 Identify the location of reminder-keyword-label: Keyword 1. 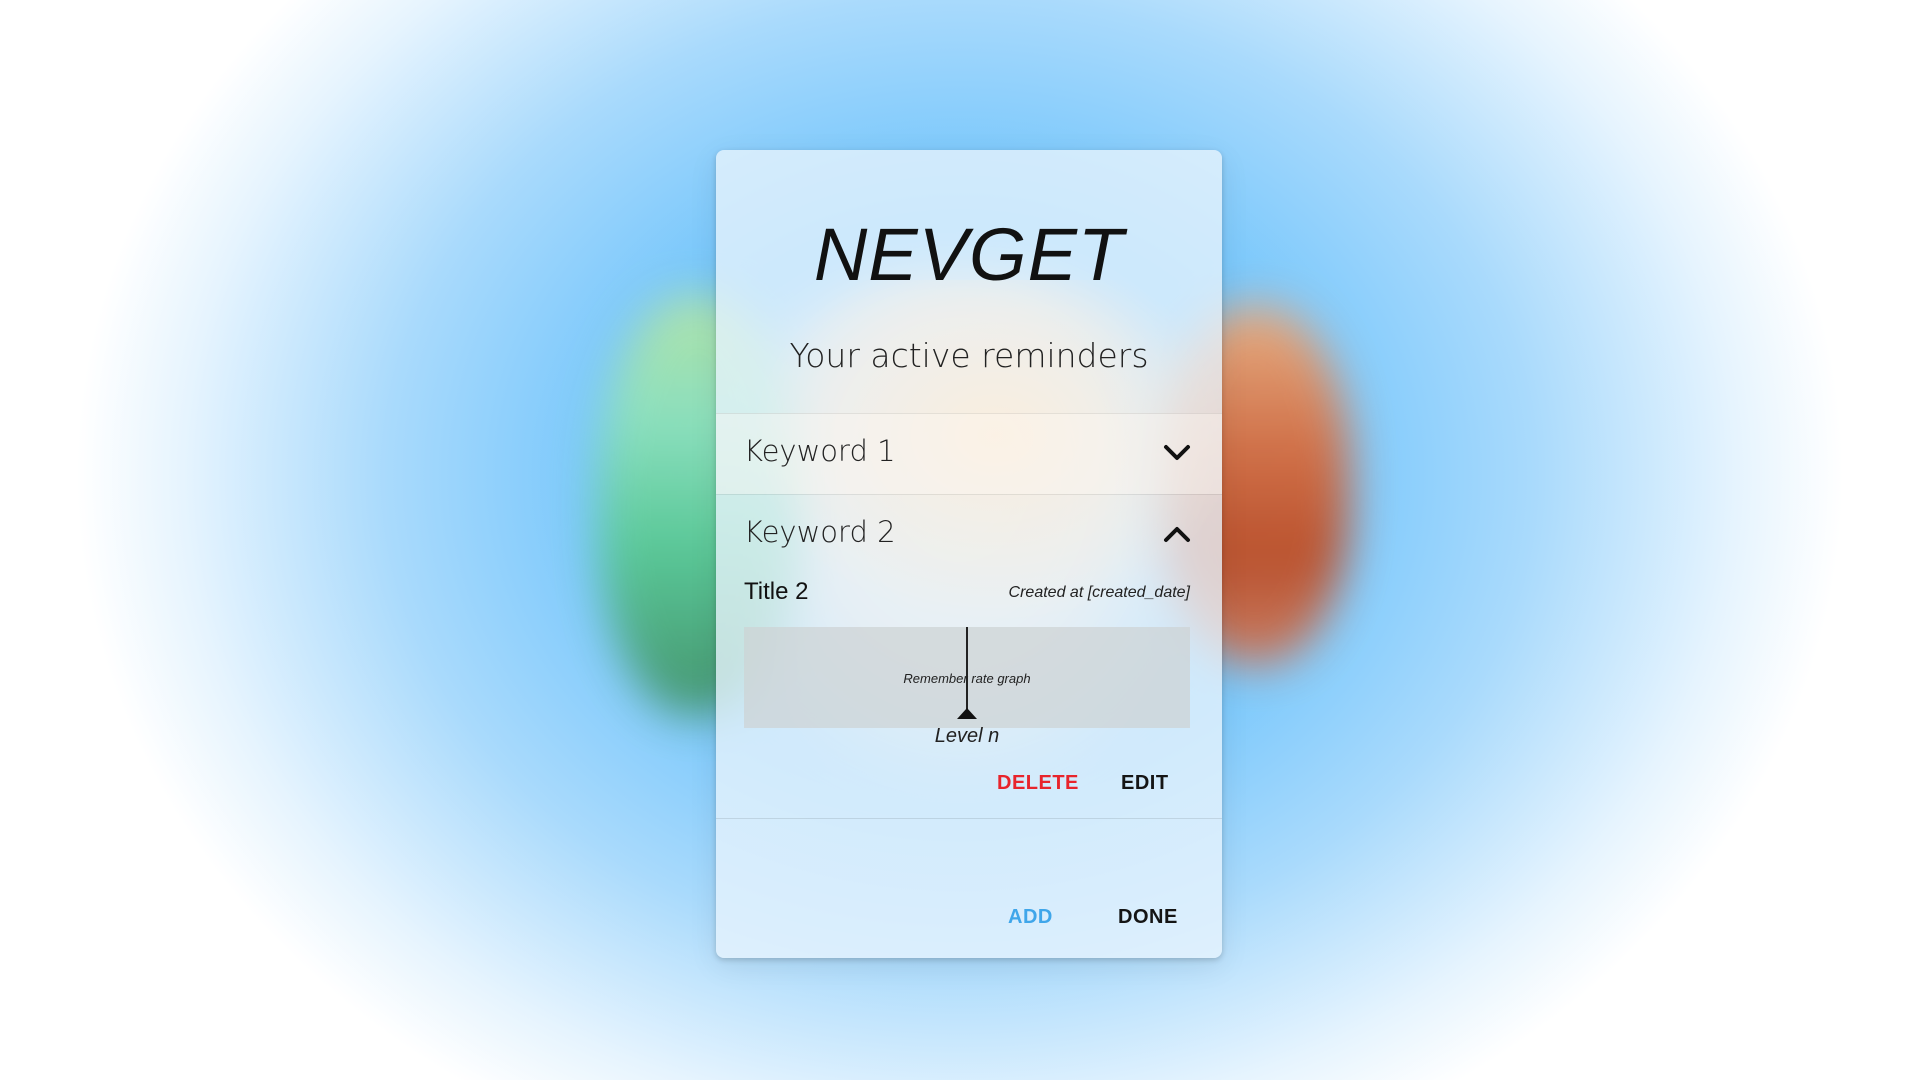
(820, 451).